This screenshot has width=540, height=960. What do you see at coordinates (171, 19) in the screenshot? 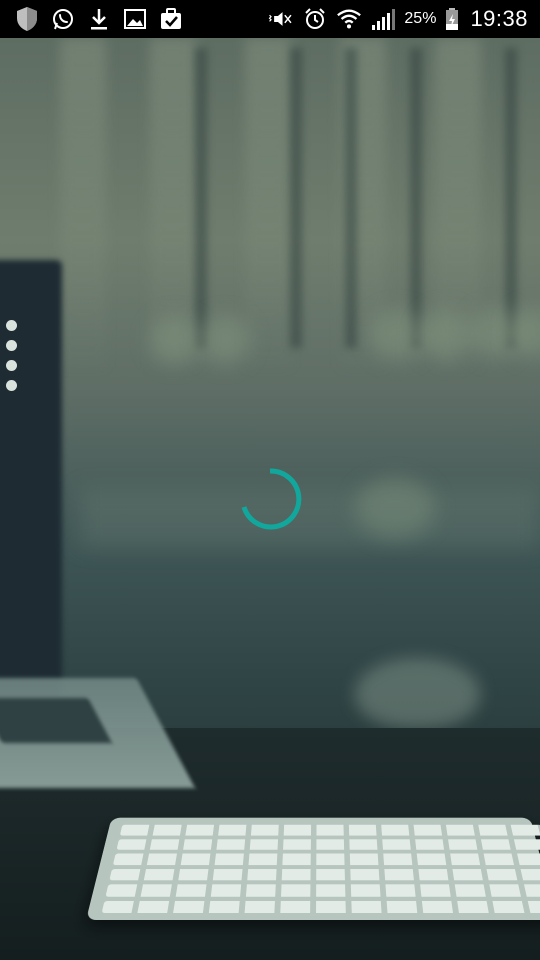
I see `clipboard-check-icon` at bounding box center [171, 19].